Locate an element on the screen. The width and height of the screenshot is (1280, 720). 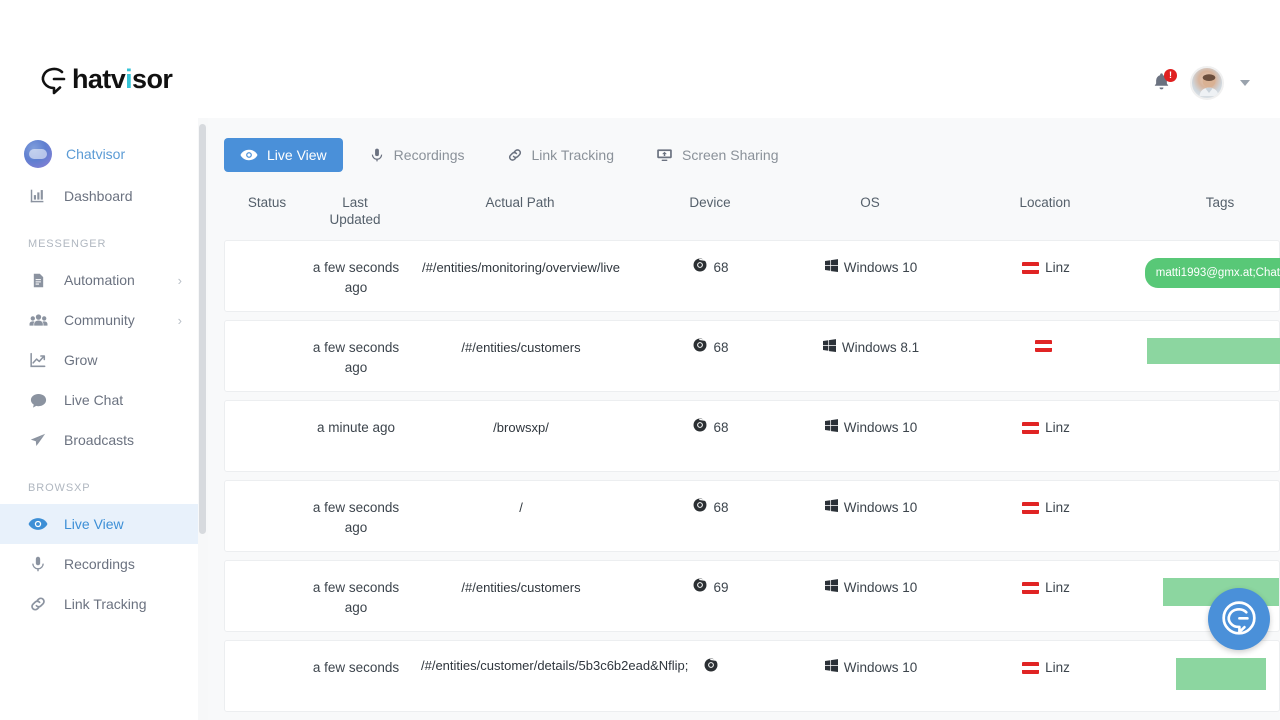
column-header-os: OS is located at coordinates (870, 202).